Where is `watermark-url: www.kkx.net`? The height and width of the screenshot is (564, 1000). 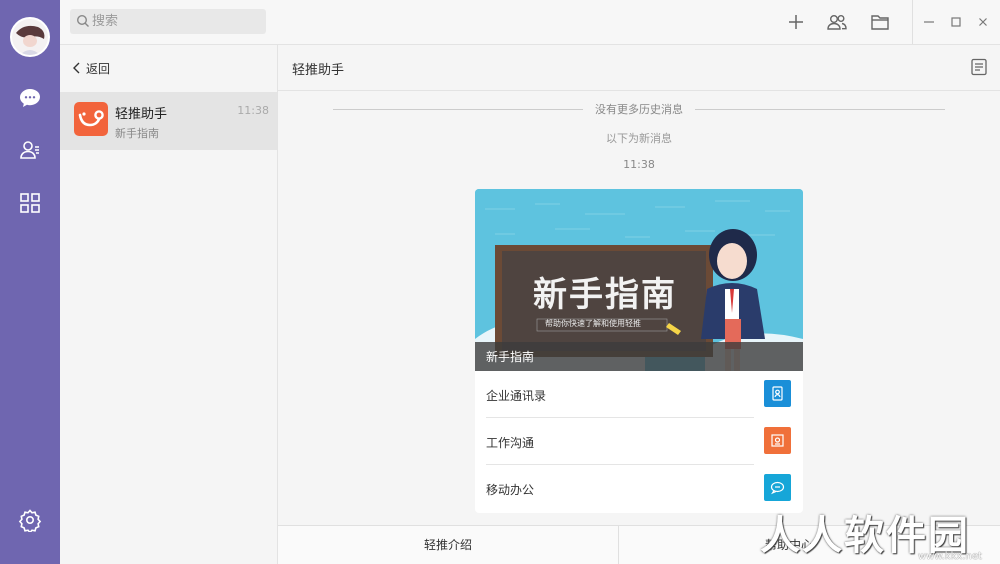 watermark-url: www.kkx.net is located at coordinates (950, 556).